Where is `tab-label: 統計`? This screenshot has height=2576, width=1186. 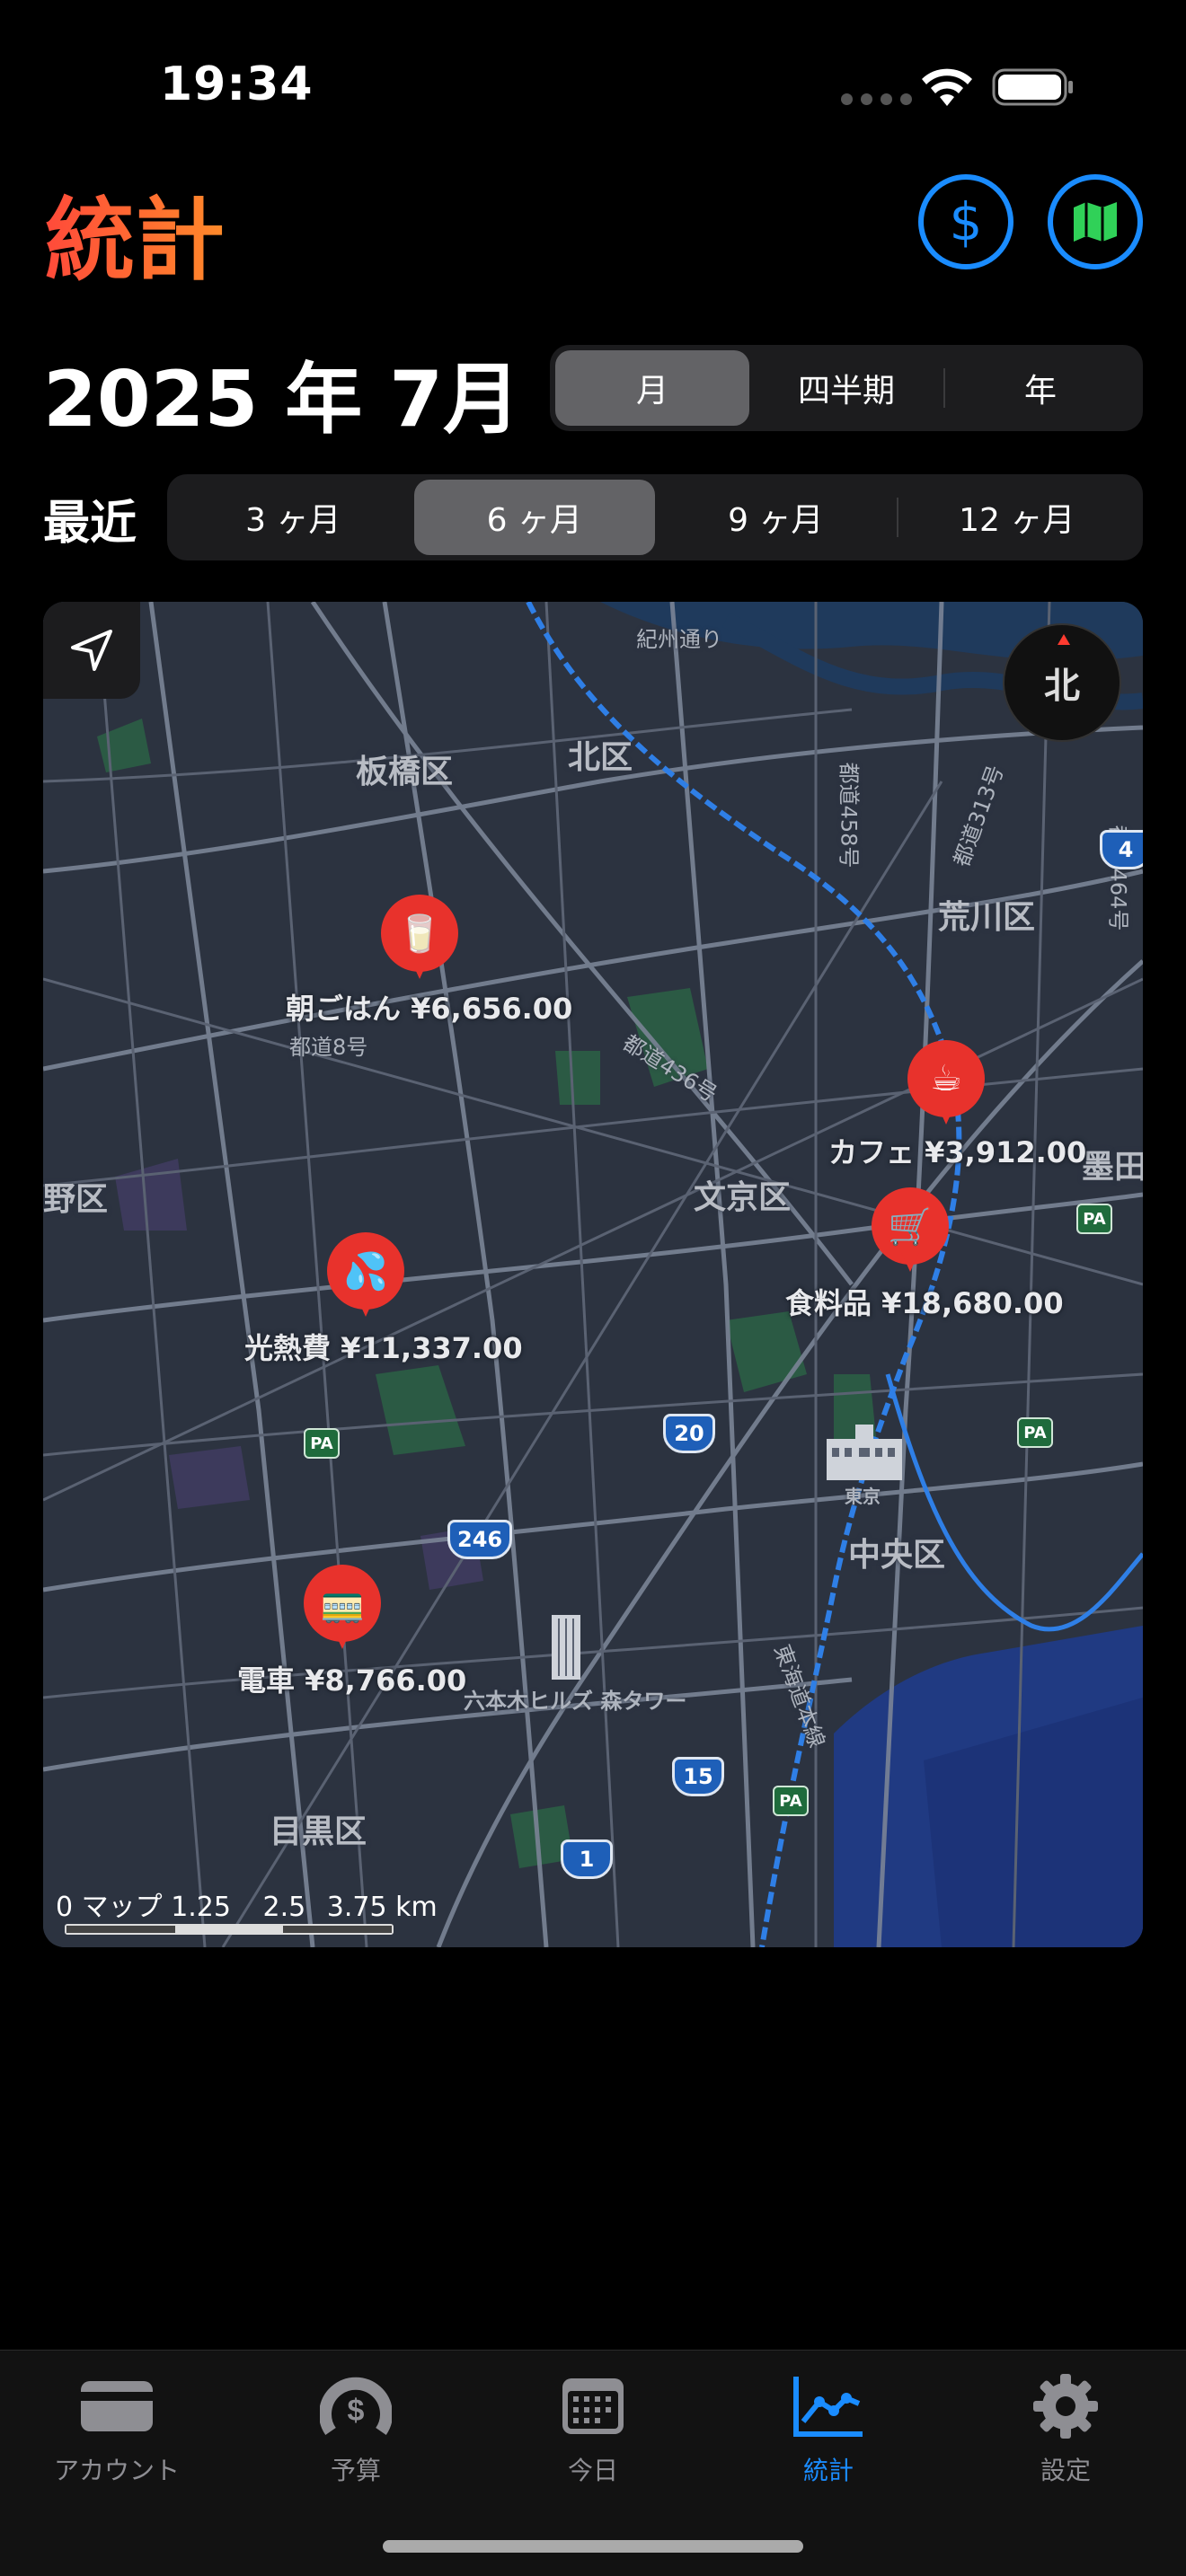 tab-label: 統計 is located at coordinates (828, 2470).